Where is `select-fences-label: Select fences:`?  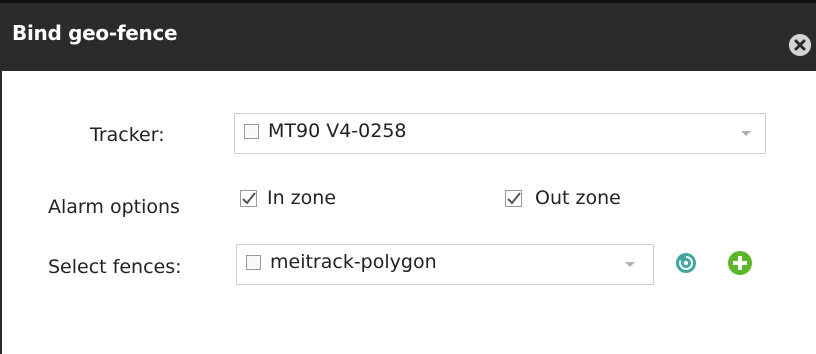
select-fences-label: Select fences: is located at coordinates (115, 267).